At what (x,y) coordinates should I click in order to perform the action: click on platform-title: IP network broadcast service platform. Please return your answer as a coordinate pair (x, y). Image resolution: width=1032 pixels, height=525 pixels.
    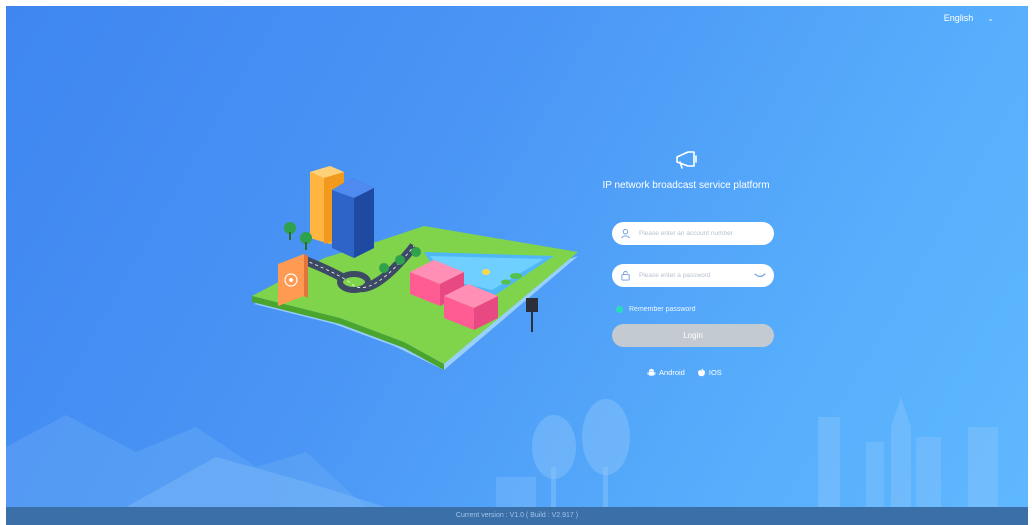
    Looking at the image, I should click on (686, 185).